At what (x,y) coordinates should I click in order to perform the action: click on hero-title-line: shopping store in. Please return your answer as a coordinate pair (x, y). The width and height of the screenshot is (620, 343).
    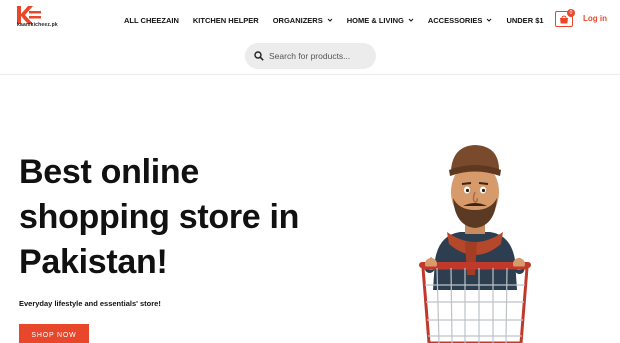
    Looking at the image, I should click on (159, 217).